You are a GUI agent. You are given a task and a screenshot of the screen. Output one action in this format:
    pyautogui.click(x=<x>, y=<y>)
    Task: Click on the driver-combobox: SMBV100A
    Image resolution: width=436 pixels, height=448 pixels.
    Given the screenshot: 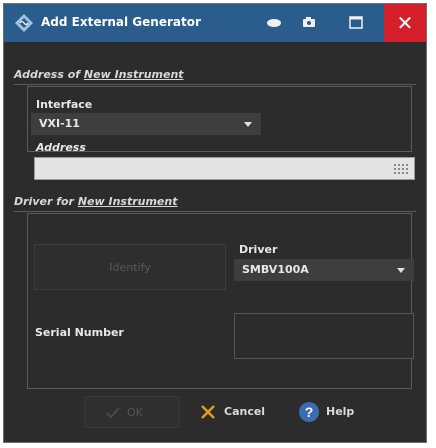 What is the action you would take?
    pyautogui.click(x=324, y=270)
    